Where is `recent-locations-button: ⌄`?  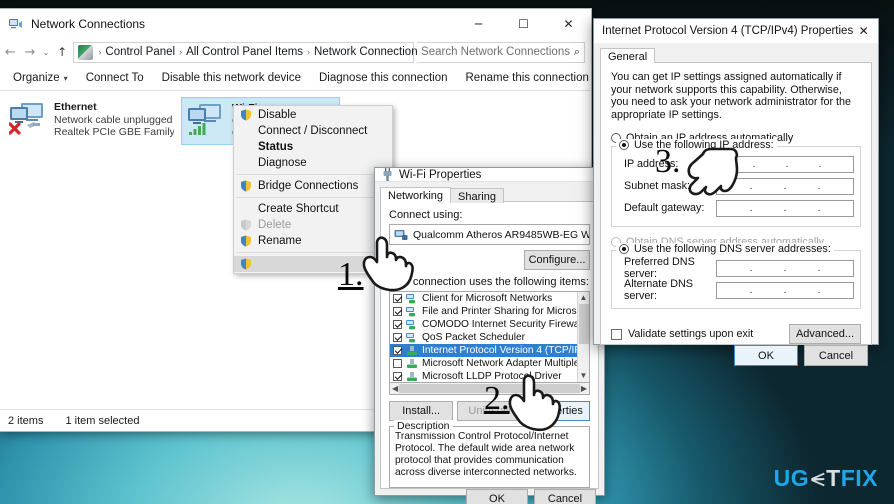
recent-locations-button: ⌄ is located at coordinates (46, 52).